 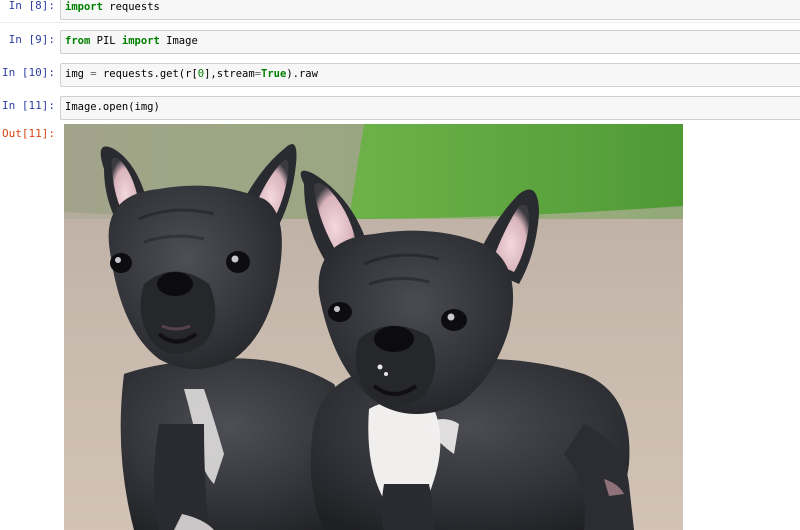 I want to click on code-token: Image.open(img), so click(x=112, y=107).